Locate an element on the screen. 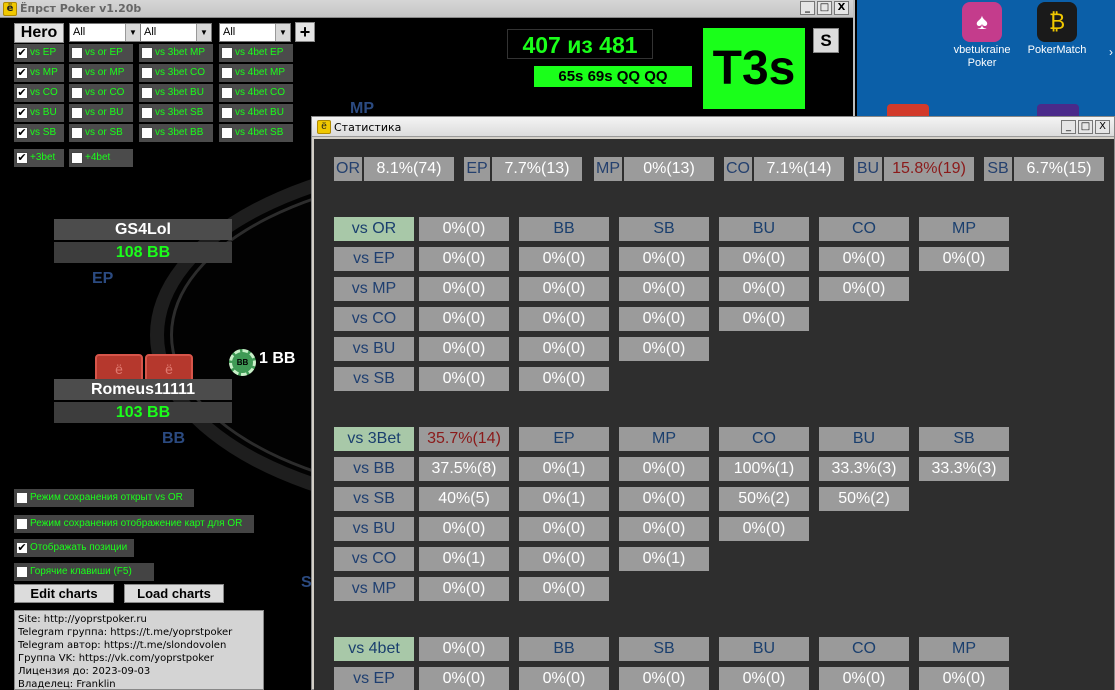 This screenshot has height=690, width=1115. filter-vs-ep: ✔ vs EP is located at coordinates (39, 53).